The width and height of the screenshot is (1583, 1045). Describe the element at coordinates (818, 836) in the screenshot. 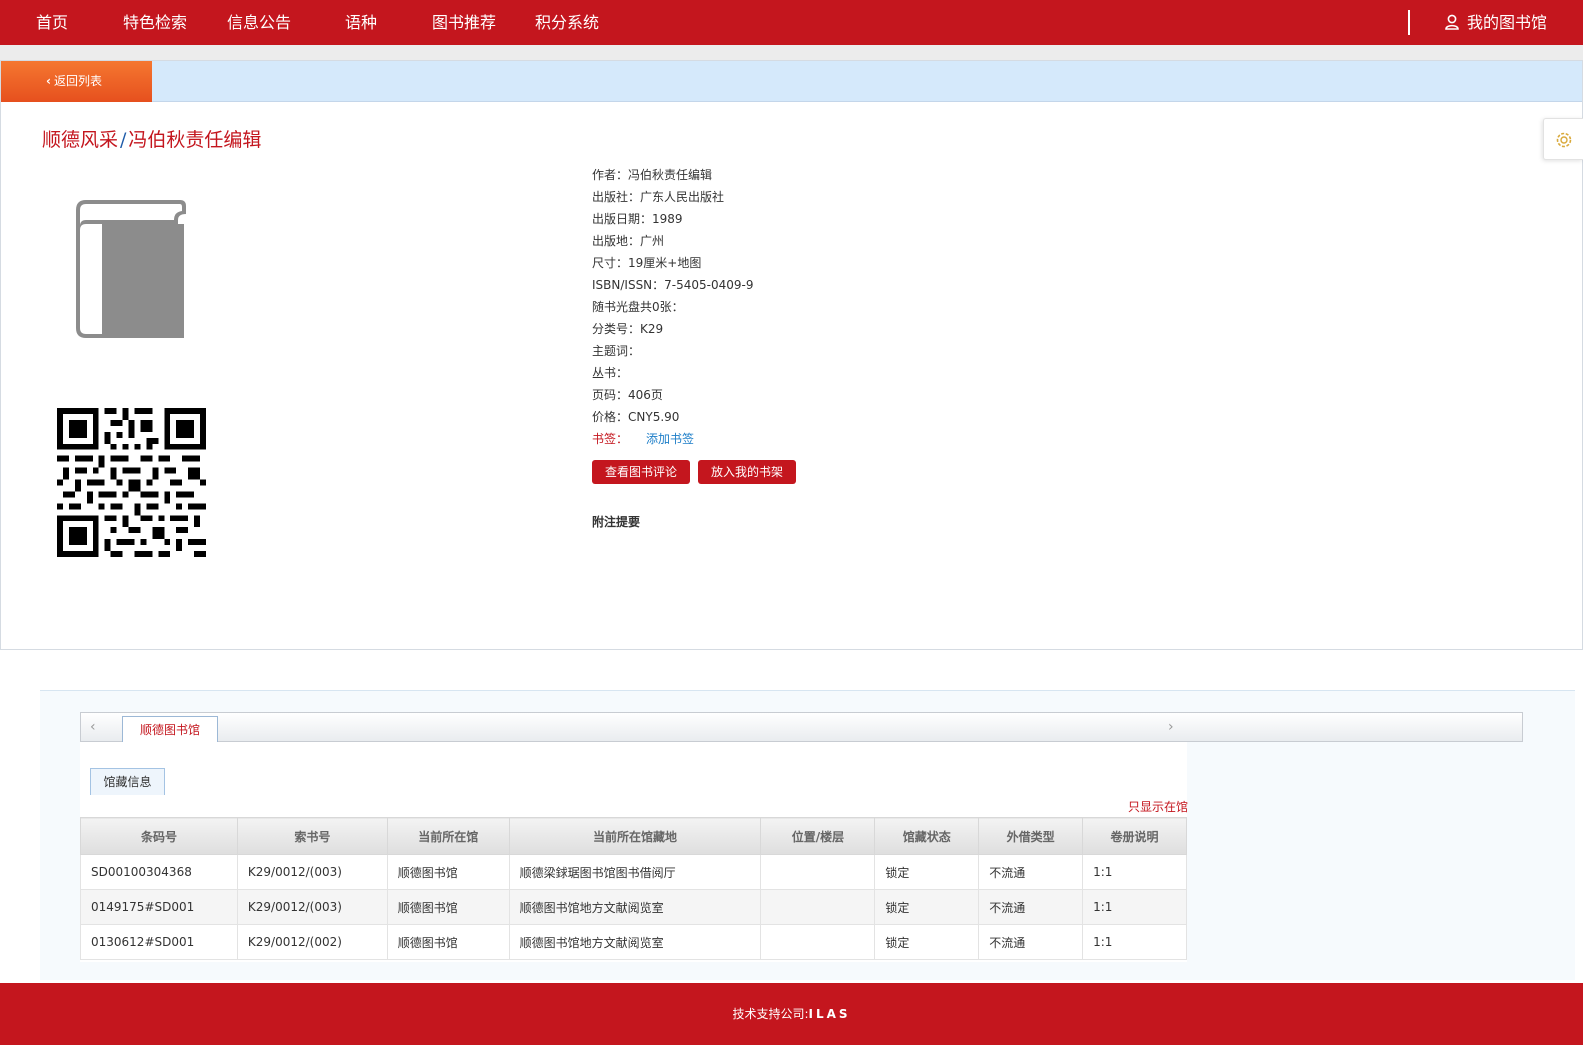

I see `column-header: 位置/楼层` at that location.